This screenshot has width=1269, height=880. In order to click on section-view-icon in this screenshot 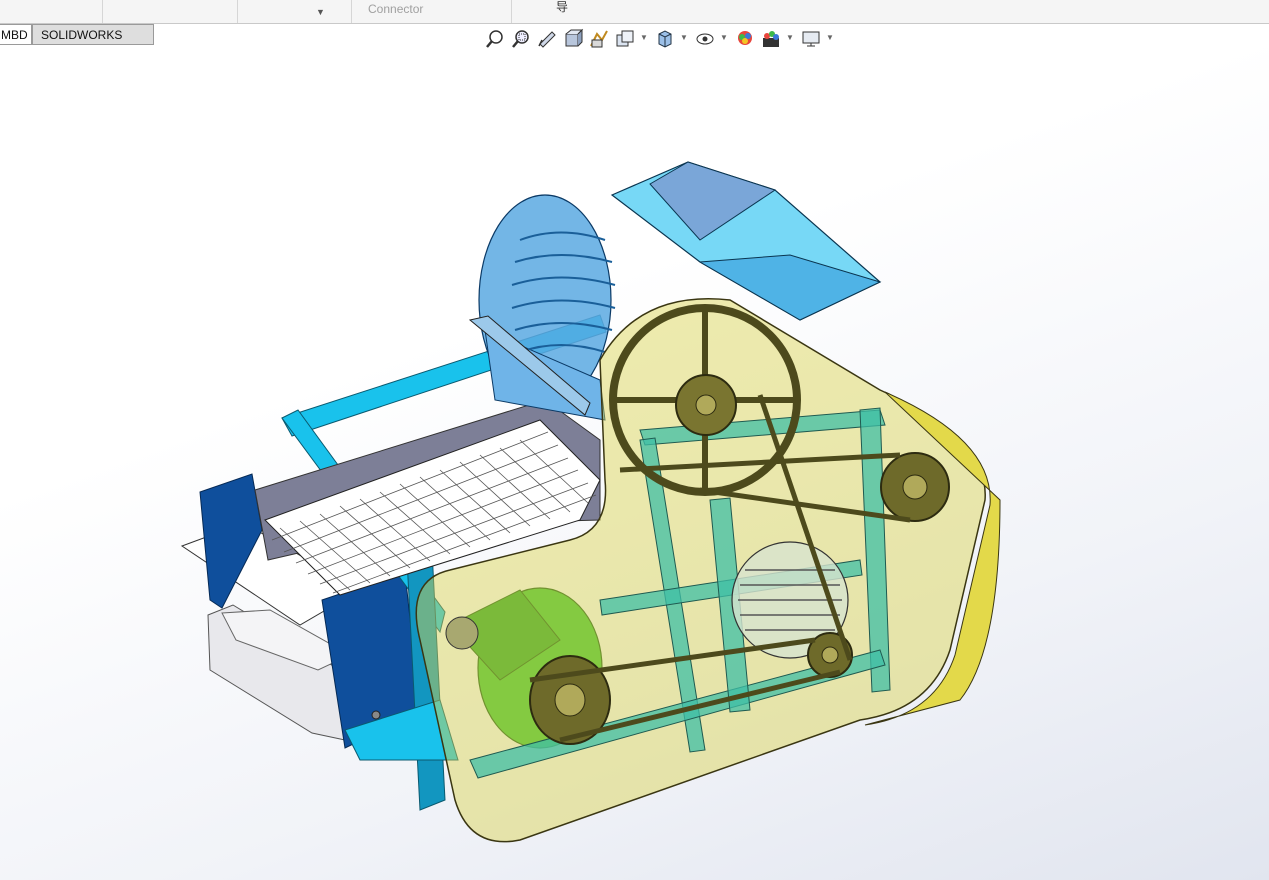, I will do `click(573, 39)`.